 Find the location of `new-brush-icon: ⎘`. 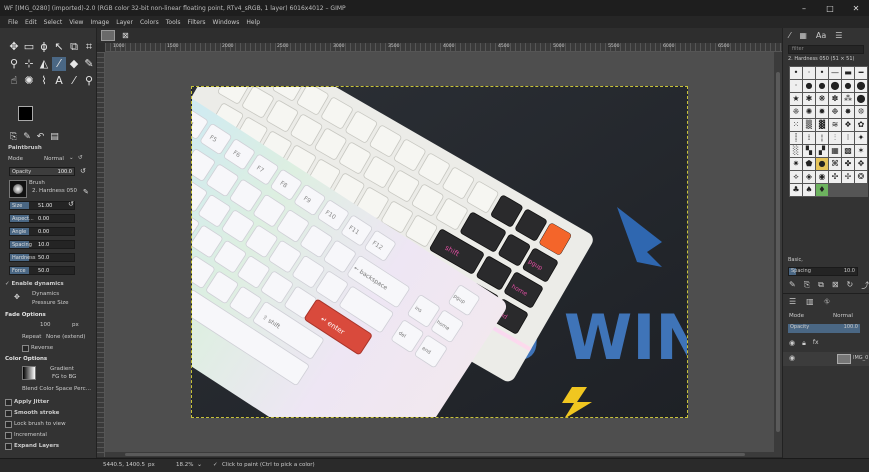

new-brush-icon: ⎘ is located at coordinates (807, 285).